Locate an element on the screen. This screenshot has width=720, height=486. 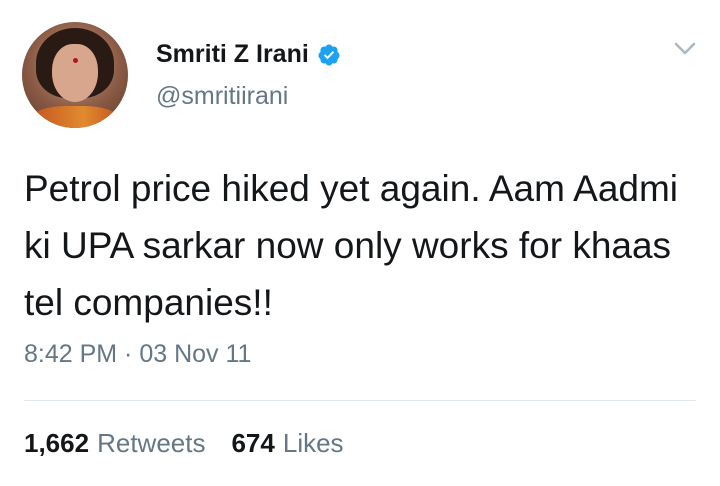
divider is located at coordinates (360, 400).